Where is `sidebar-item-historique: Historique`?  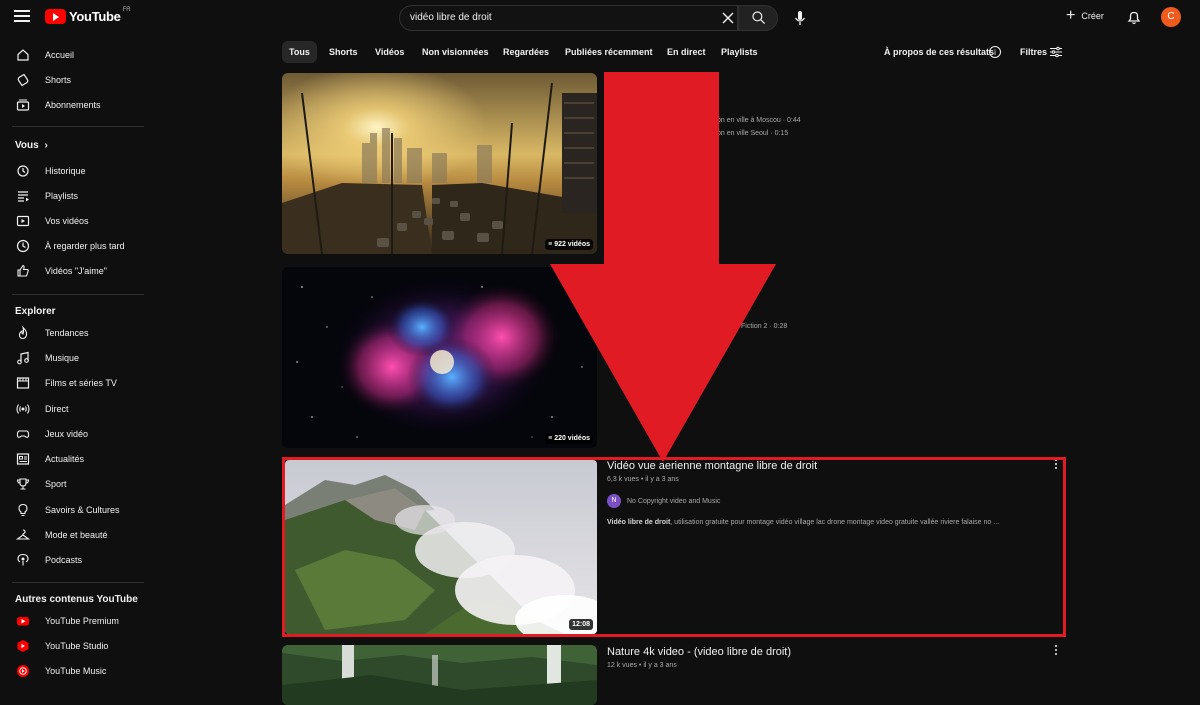 sidebar-item-historique: Historique is located at coordinates (72, 171).